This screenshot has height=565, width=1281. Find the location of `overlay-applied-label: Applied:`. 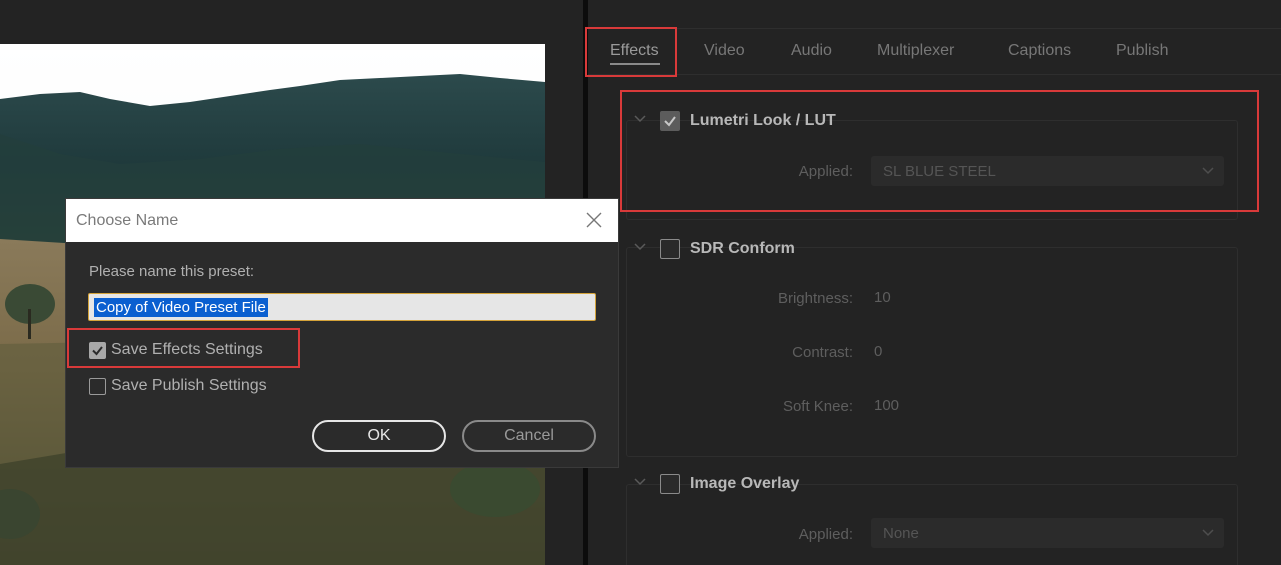

overlay-applied-label: Applied: is located at coordinates (825, 534).